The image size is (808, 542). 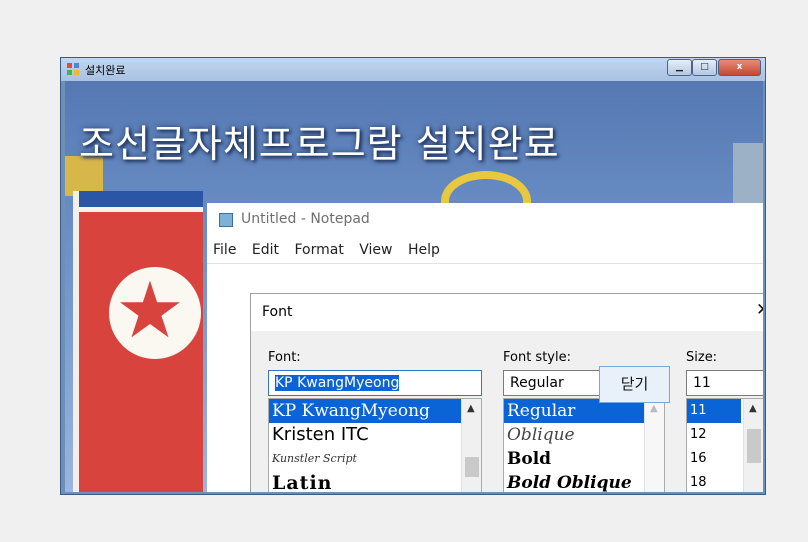 I want to click on size-list-scrollbar: ▲, so click(x=753, y=445).